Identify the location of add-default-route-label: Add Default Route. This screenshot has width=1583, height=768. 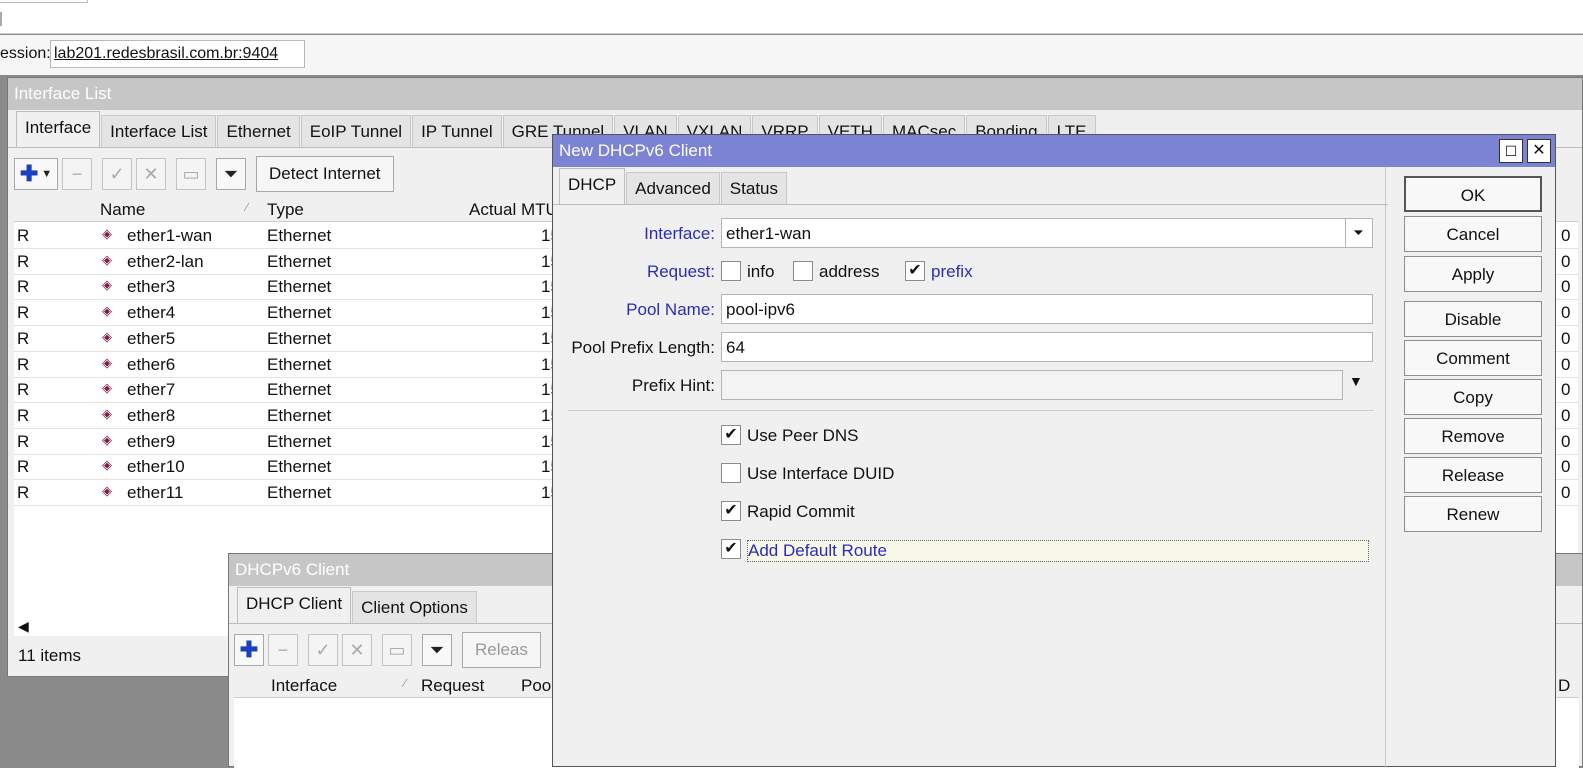
(1058, 551).